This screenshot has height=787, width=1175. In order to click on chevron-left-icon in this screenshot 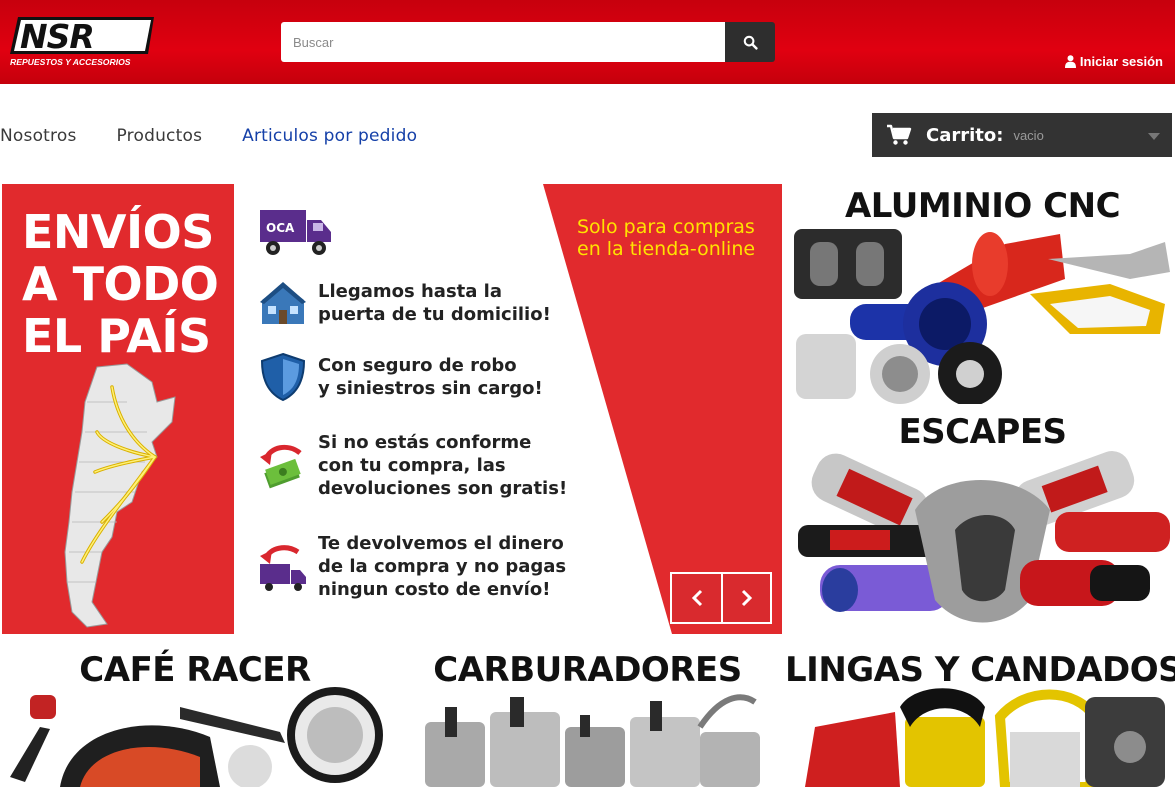, I will do `click(696, 598)`.